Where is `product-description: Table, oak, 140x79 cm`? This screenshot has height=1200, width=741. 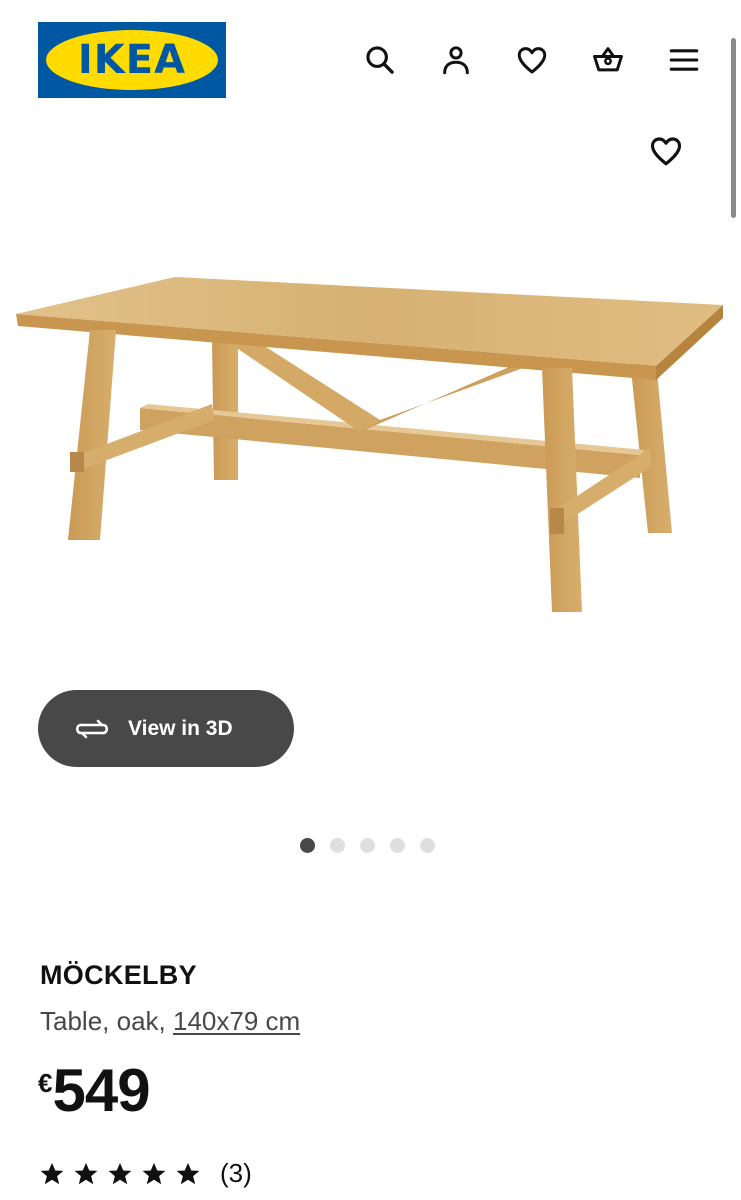
product-description: Table, oak, 140x79 cm is located at coordinates (170, 1021).